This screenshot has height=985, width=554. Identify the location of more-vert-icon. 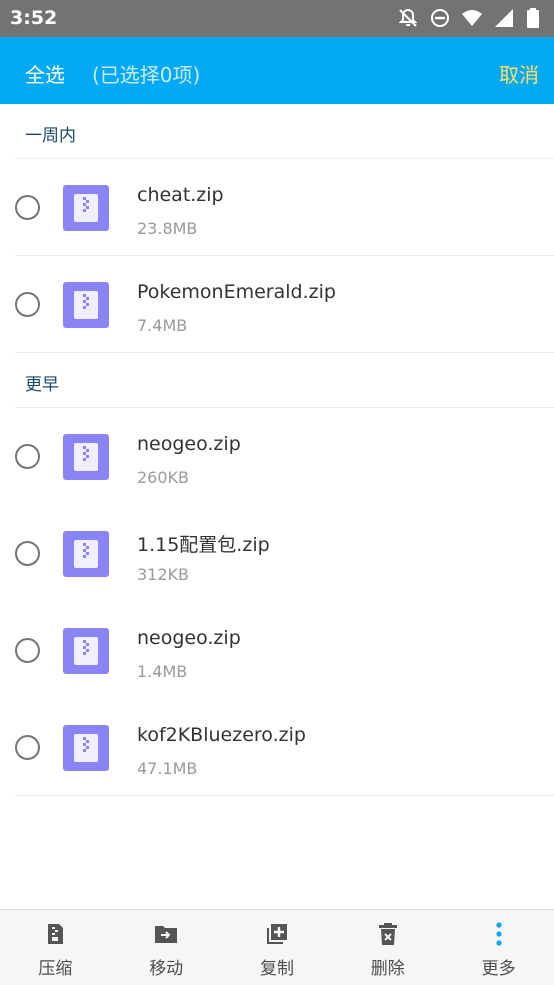
(499, 934).